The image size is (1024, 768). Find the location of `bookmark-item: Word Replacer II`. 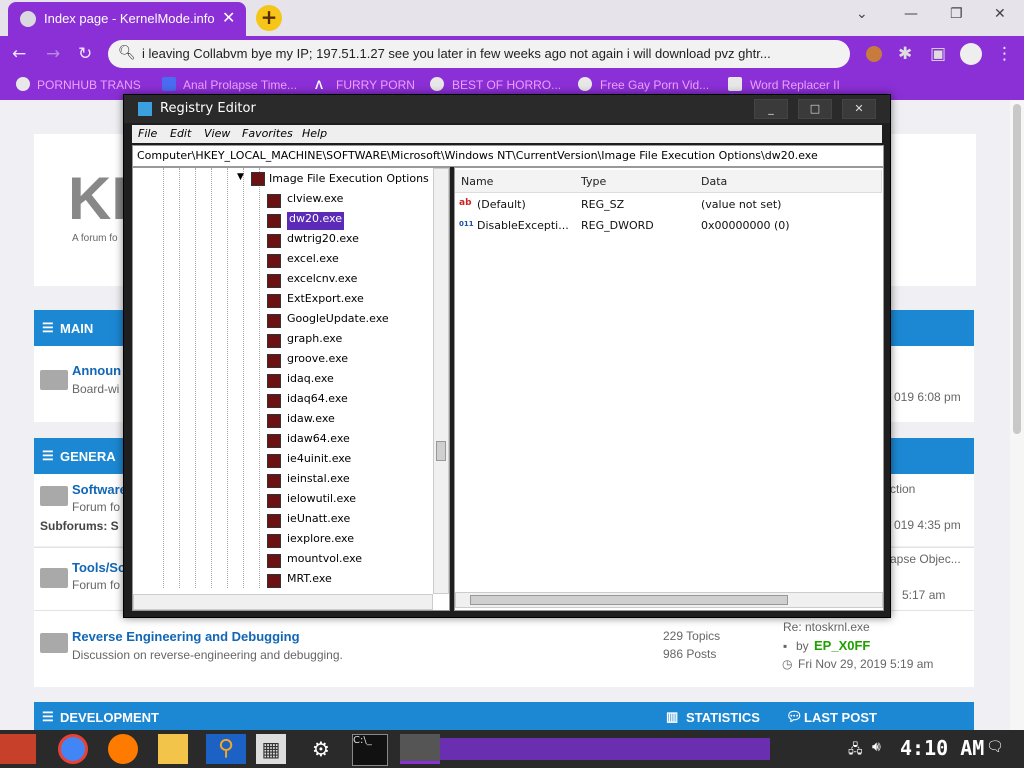

bookmark-item: Word Replacer II is located at coordinates (795, 85).